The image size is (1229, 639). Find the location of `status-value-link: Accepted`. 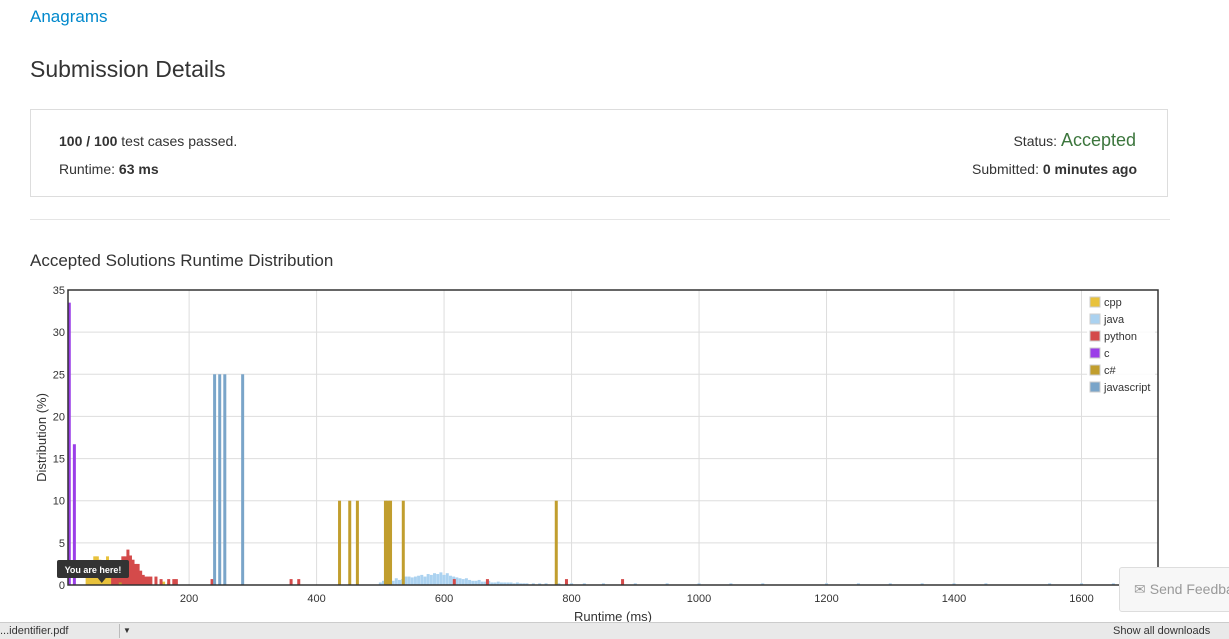

status-value-link: Accepted is located at coordinates (1098, 140).